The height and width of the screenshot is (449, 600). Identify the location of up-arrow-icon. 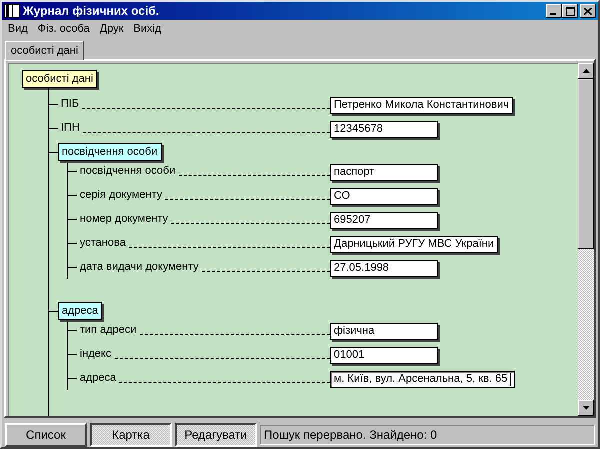
(586, 71).